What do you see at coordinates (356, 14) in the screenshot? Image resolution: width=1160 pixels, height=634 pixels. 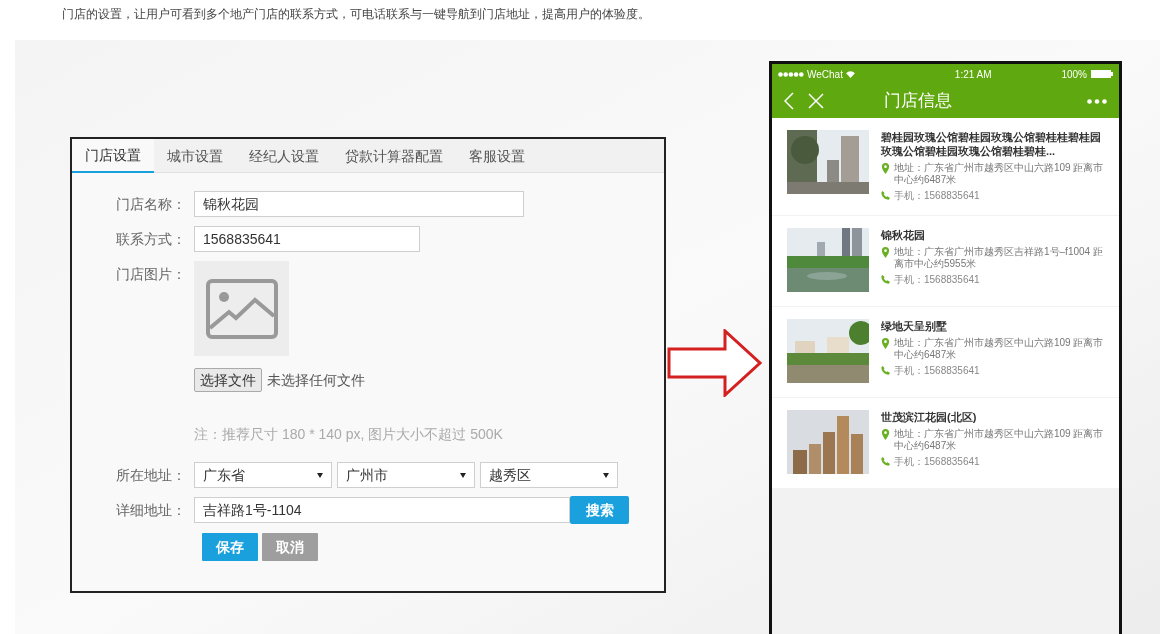 I see `intro-text: 门店的设置，让用户可看到多个地产门店的联系方式，可电话联系与一键导航到门店地址，提高用户的体验度。` at bounding box center [356, 14].